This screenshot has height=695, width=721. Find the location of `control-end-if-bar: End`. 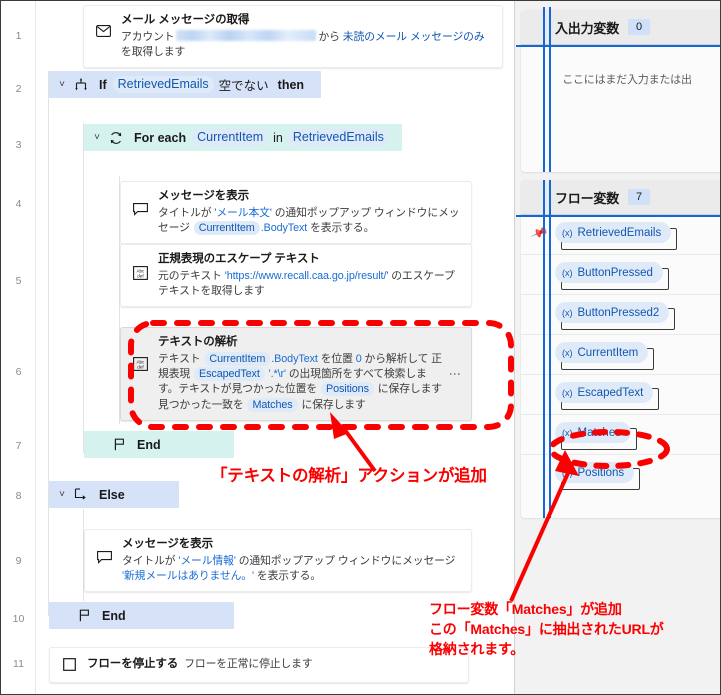

control-end-if-bar: End is located at coordinates (141, 615).